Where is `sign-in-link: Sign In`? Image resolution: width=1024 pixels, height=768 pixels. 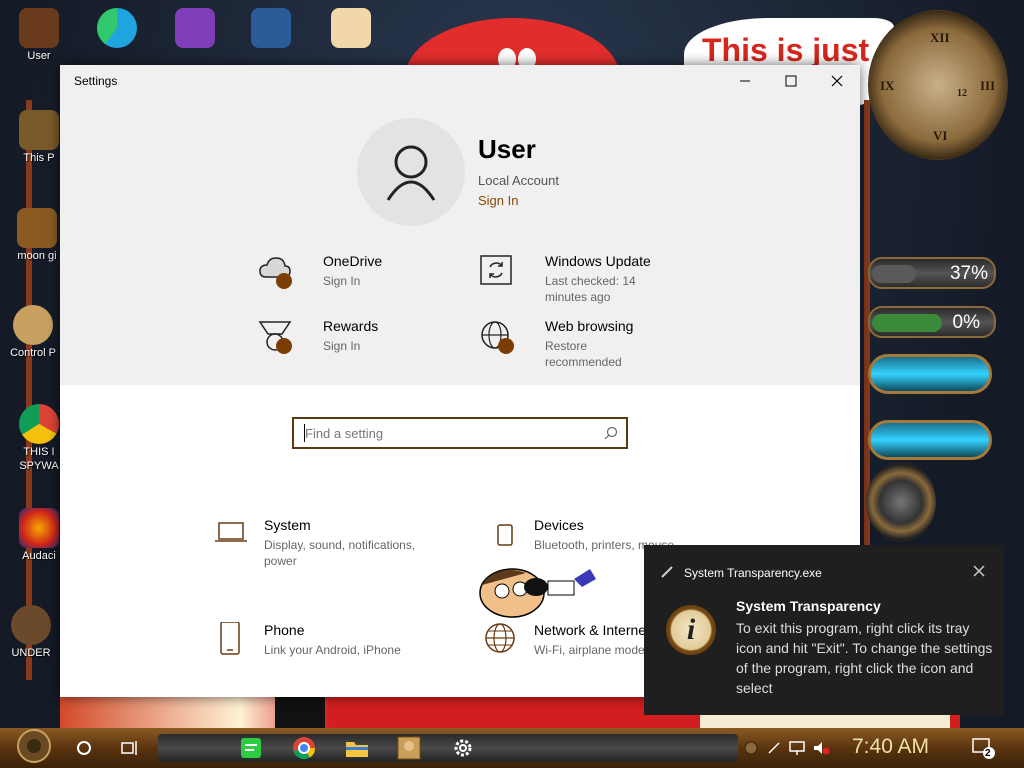
sign-in-link: Sign In is located at coordinates (498, 200).